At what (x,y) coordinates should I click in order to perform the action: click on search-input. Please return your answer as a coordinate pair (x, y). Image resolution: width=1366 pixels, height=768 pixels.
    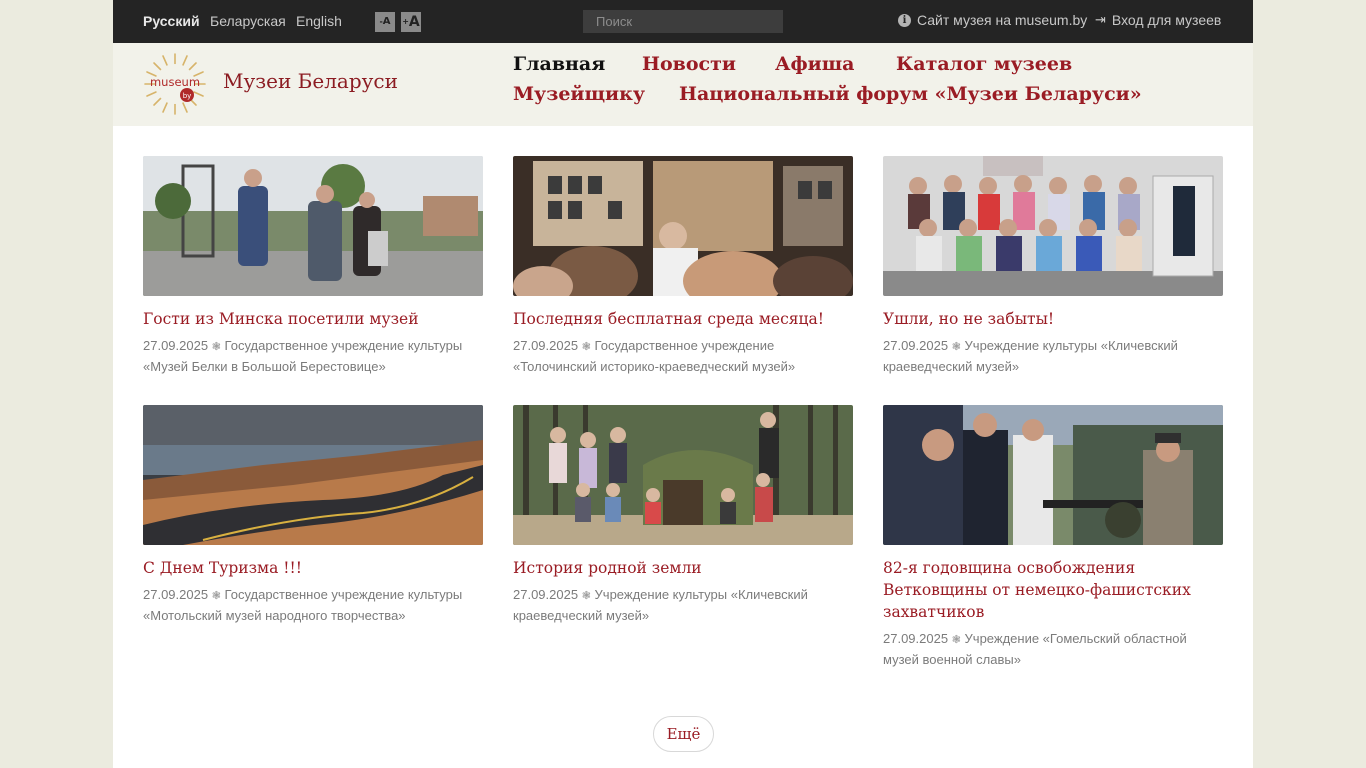
    Looking at the image, I should click on (683, 21).